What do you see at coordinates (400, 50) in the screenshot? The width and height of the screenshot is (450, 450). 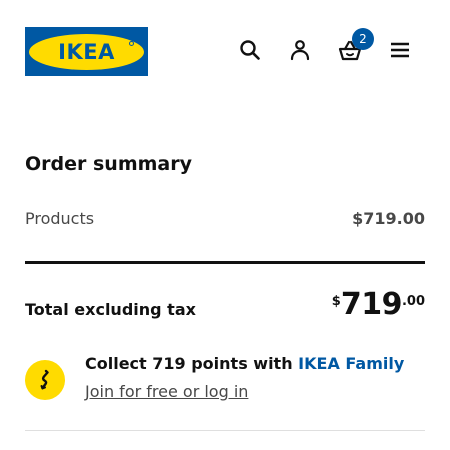 I see `menu-icon` at bounding box center [400, 50].